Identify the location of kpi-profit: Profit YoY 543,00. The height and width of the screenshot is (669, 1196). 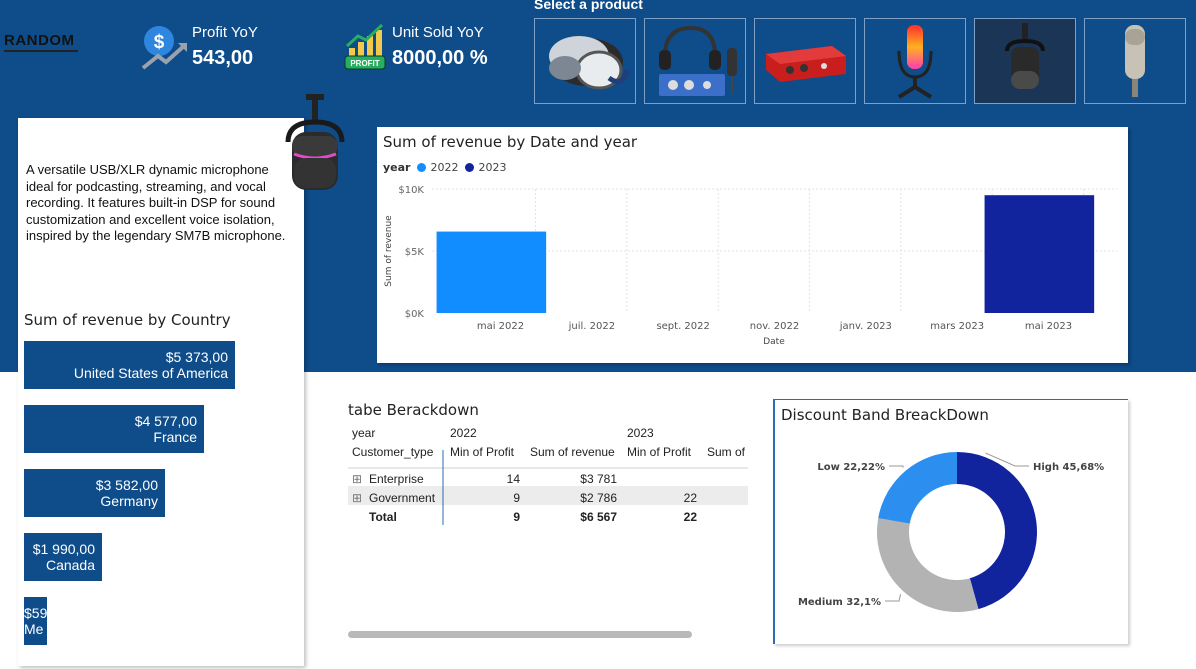
(225, 47).